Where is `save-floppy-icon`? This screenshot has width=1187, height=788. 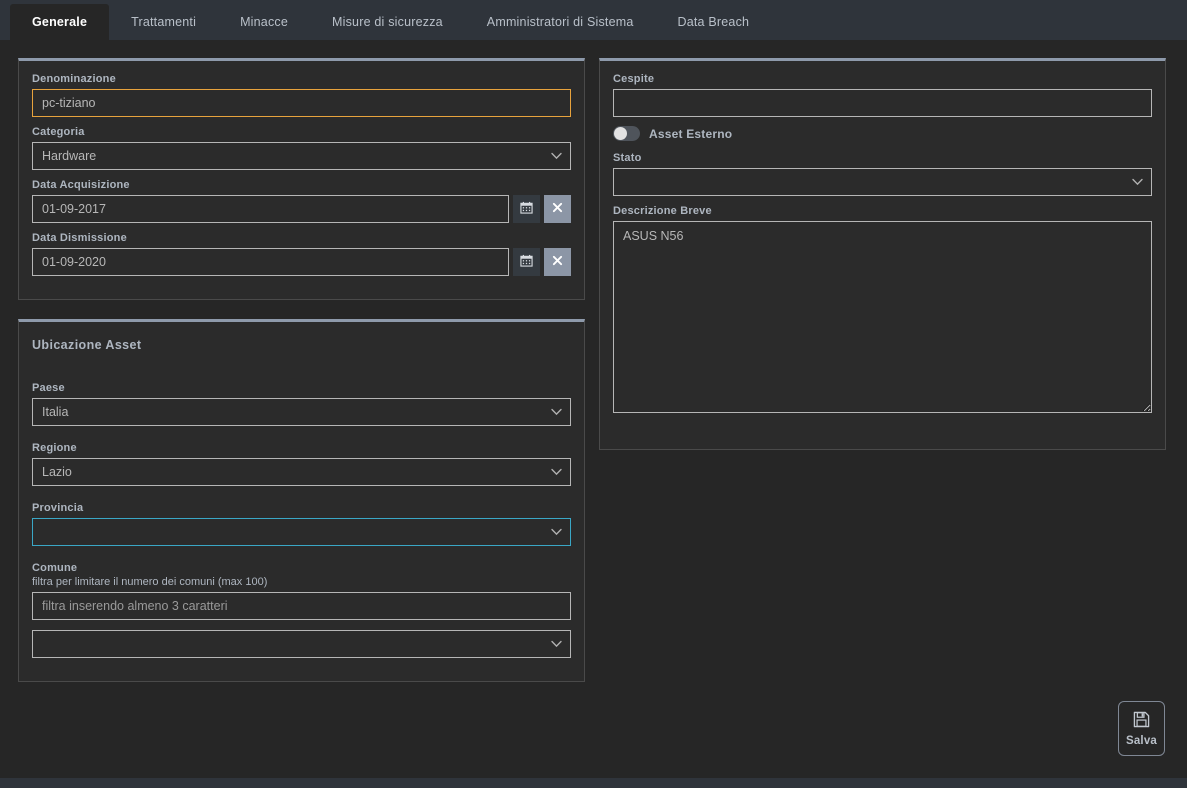 save-floppy-icon is located at coordinates (1141, 721).